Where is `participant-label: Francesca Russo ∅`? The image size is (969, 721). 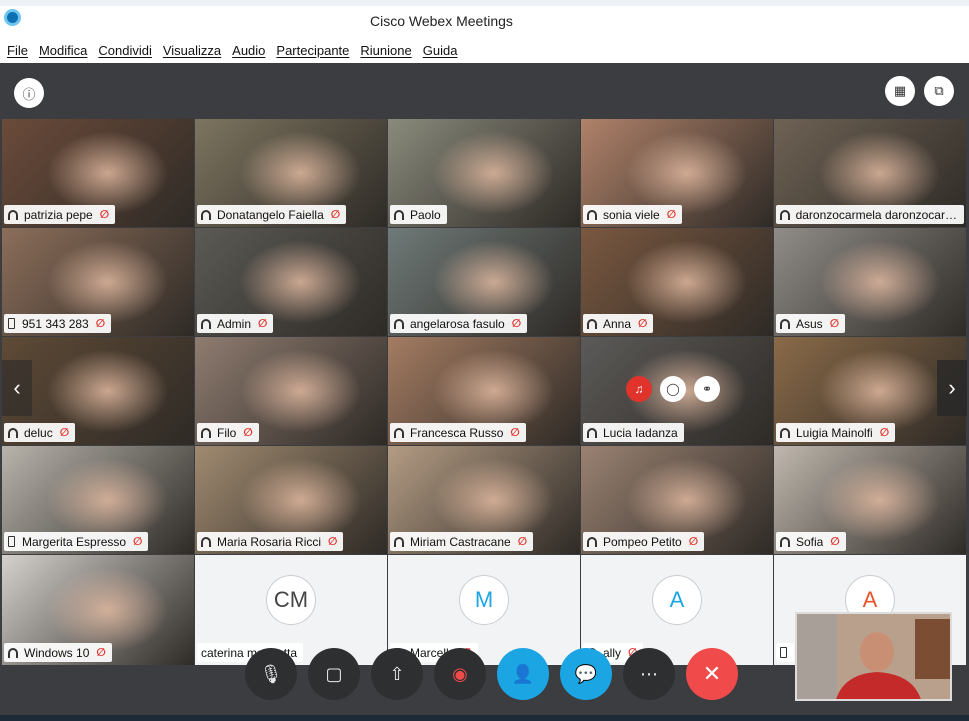
participant-label: Francesca Russo ∅ is located at coordinates (458, 432).